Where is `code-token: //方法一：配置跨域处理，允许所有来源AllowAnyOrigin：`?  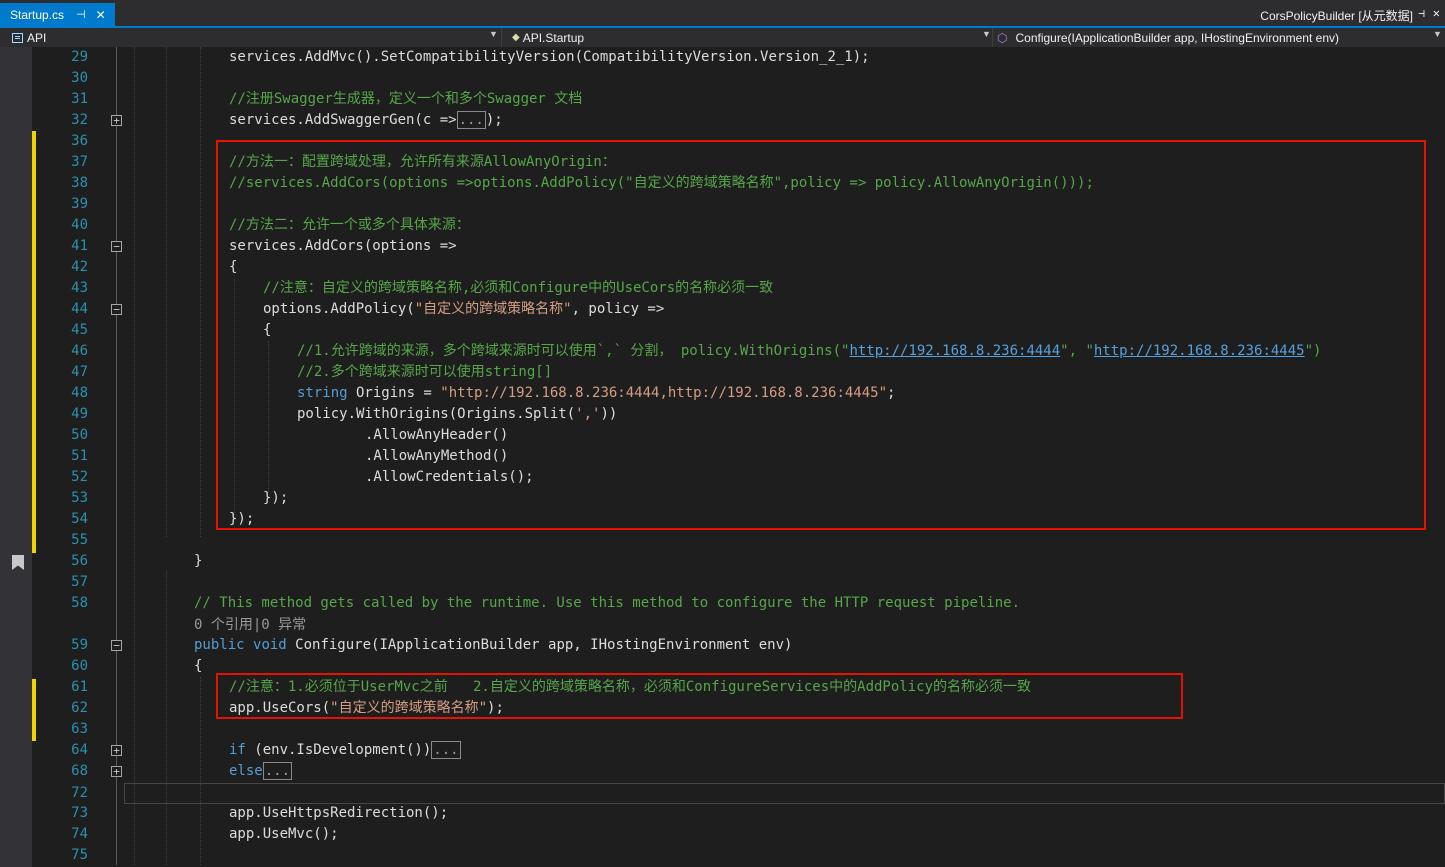 code-token: //方法一：配置跨域处理，允许所有来源AllowAnyOrigin： is located at coordinates (422, 162).